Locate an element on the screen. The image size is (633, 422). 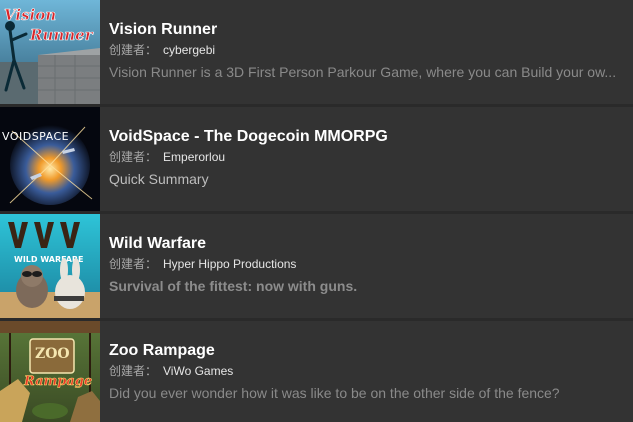
creator-name: Emperorlou is located at coordinates (194, 157).